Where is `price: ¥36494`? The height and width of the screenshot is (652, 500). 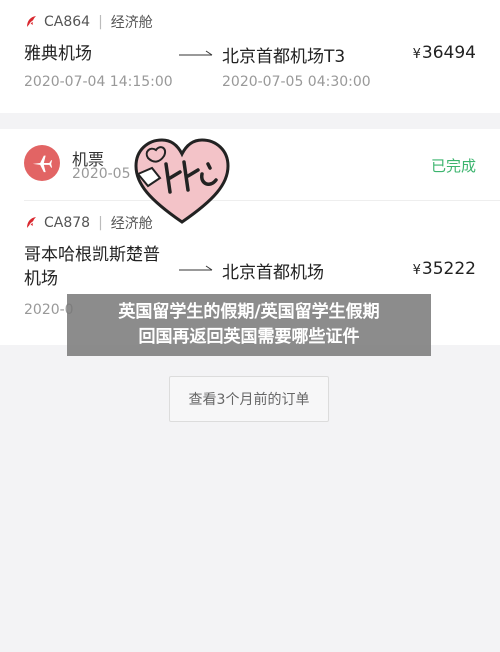 price: ¥36494 is located at coordinates (444, 53).